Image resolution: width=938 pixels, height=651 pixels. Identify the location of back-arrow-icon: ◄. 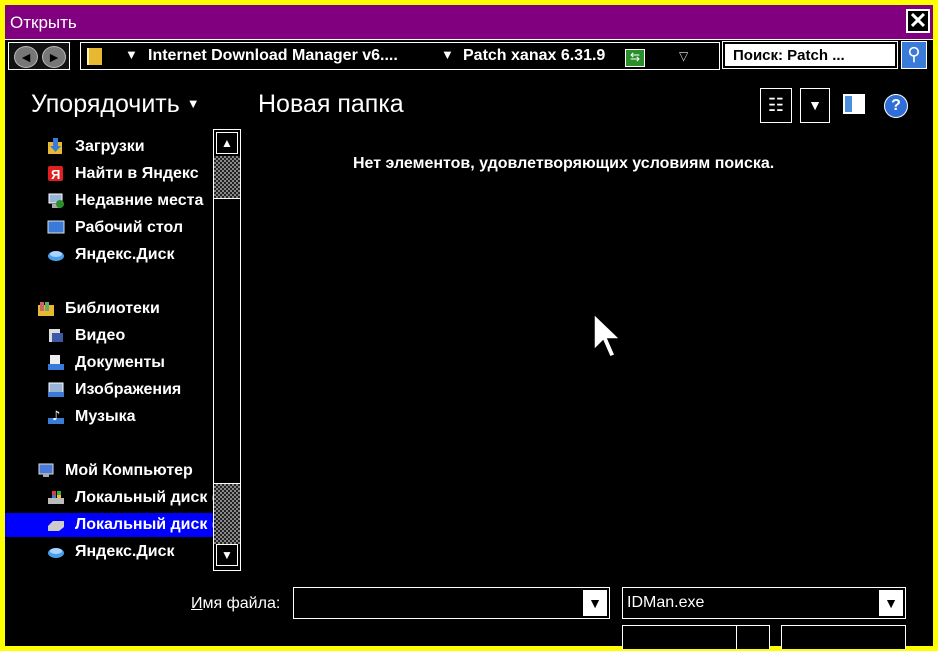
(26, 57).